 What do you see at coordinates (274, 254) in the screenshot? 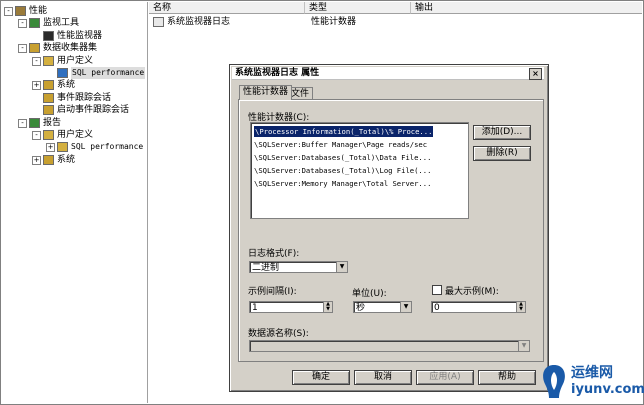
I see `log-format-label: 日志格式(F):` at bounding box center [274, 254].